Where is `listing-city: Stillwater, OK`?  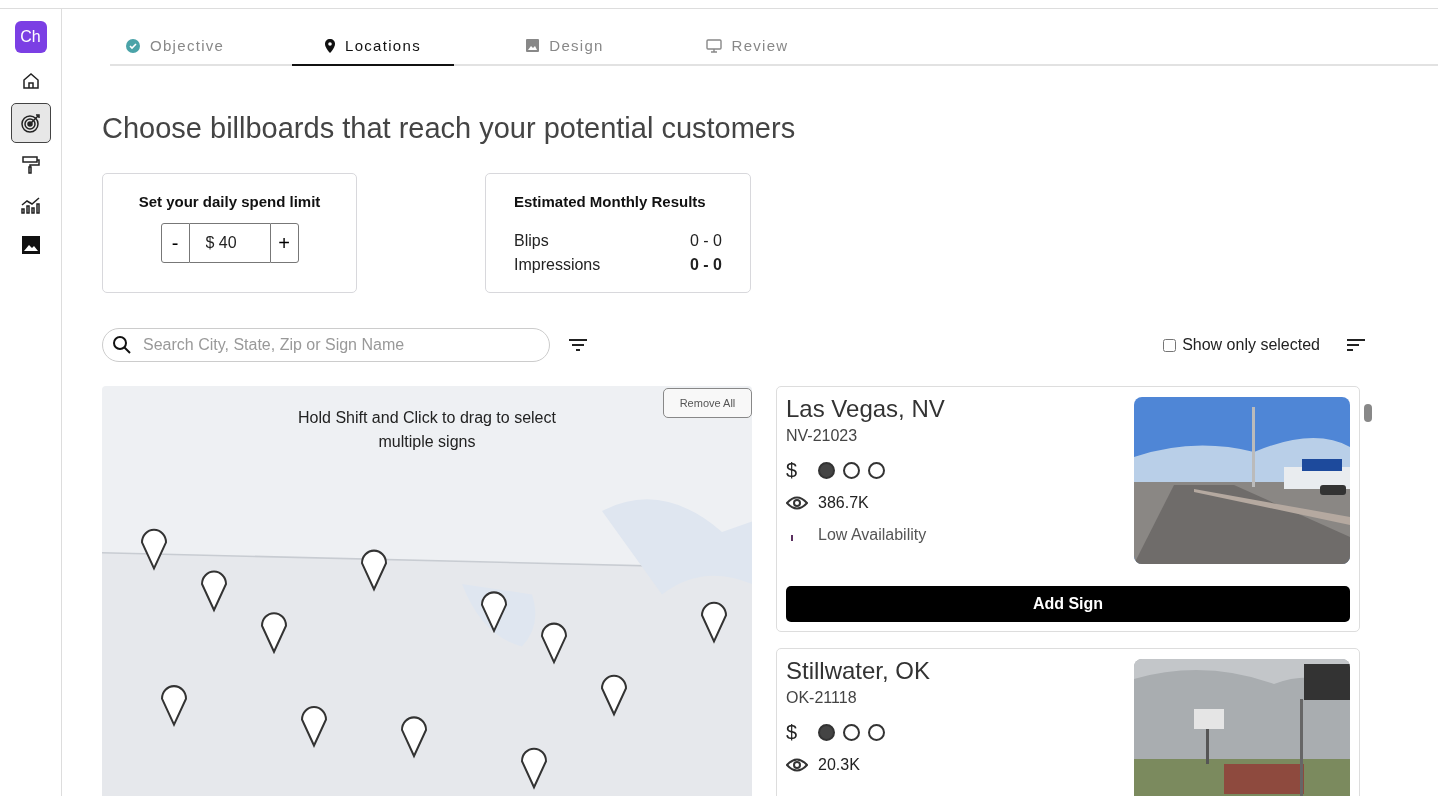
listing-city: Stillwater, OK is located at coordinates (858, 671).